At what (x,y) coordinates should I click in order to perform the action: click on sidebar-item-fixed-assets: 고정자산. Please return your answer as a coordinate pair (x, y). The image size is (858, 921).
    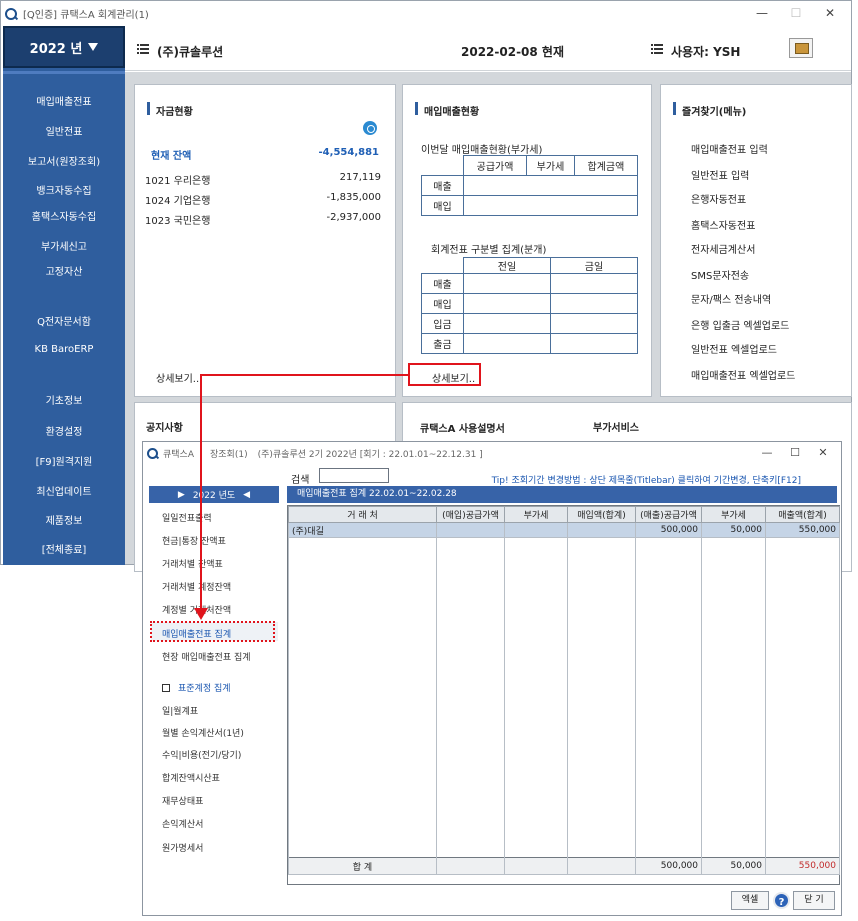
    Looking at the image, I should click on (64, 270).